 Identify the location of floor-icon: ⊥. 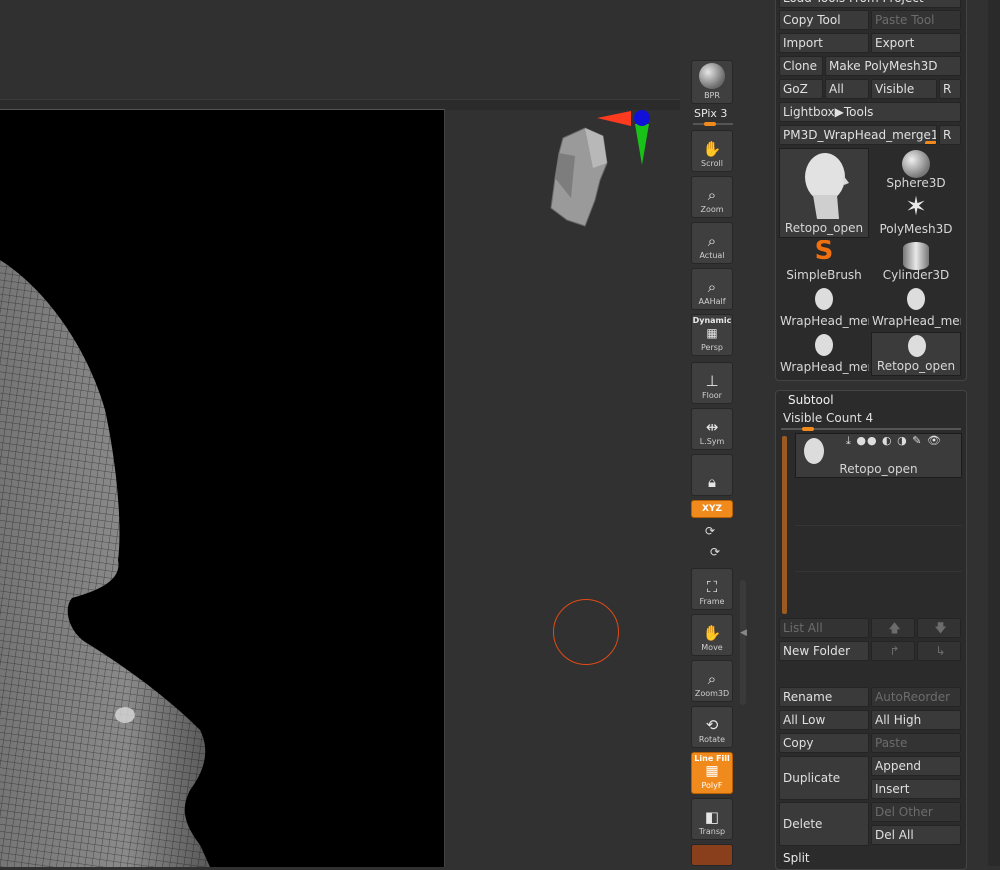
(712, 381).